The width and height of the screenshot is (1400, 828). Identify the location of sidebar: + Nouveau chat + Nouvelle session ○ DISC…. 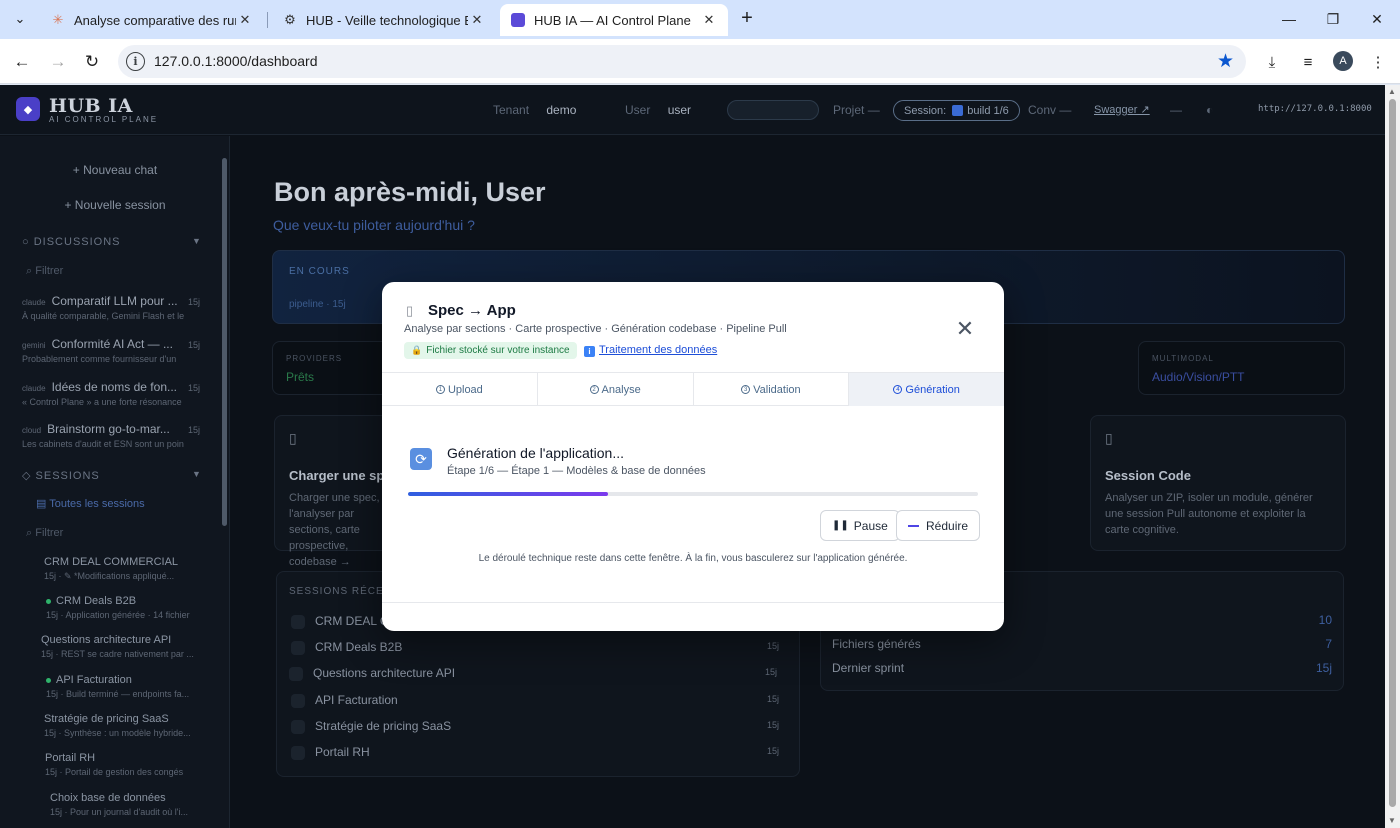
(115, 482).